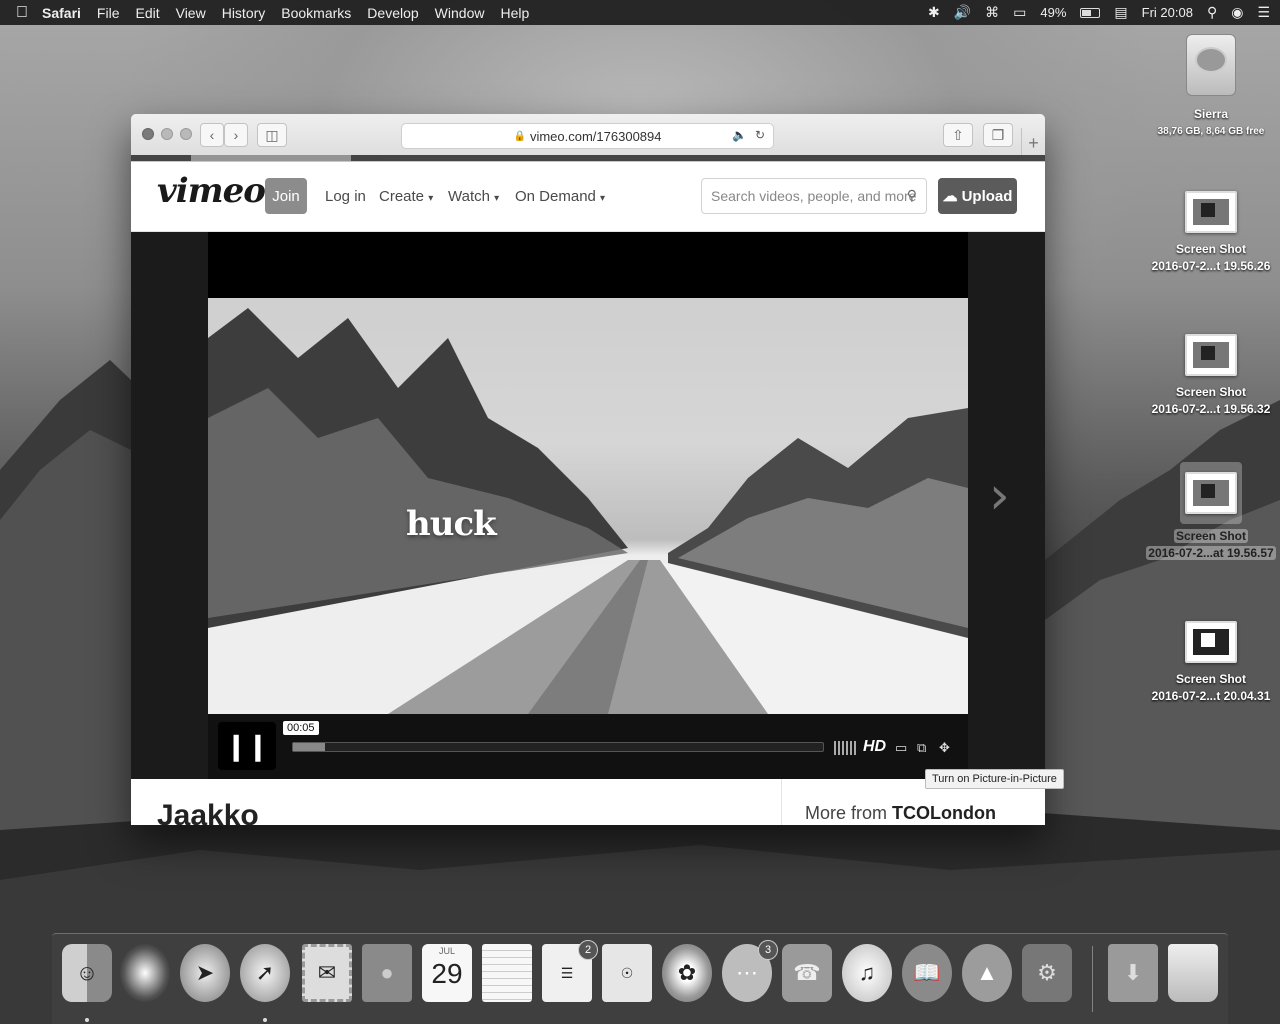 The height and width of the screenshot is (1024, 1280). Describe the element at coordinates (1211, 696) in the screenshot. I see `file-detail: 2016-07-2...t 20.04.31` at that location.